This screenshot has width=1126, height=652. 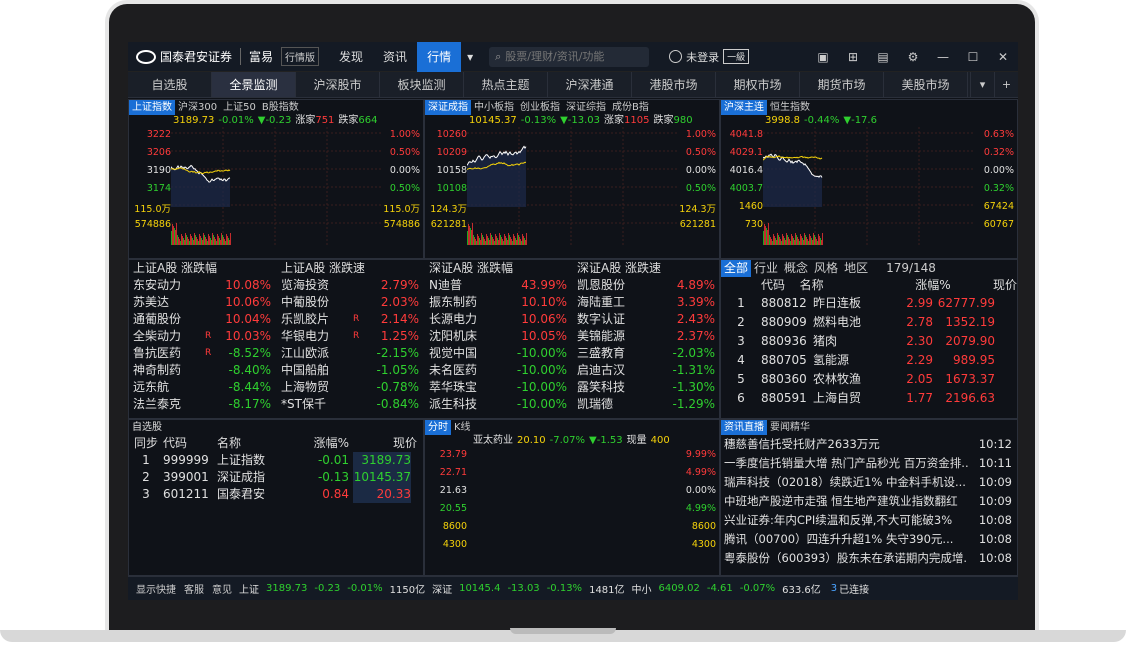 I want to click on rank-row: 上海物贸 -0.78%, so click(x=350, y=387).